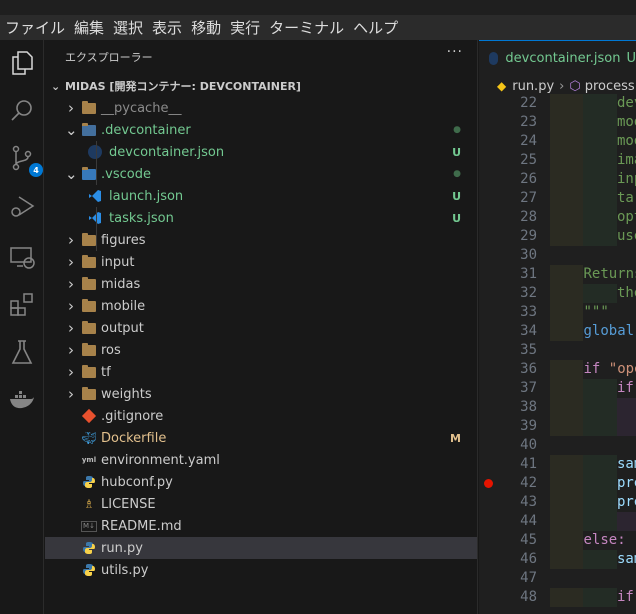 This screenshot has width=636, height=614. I want to click on tree-folder: ⌄ .vscode ●, so click(261, 174).